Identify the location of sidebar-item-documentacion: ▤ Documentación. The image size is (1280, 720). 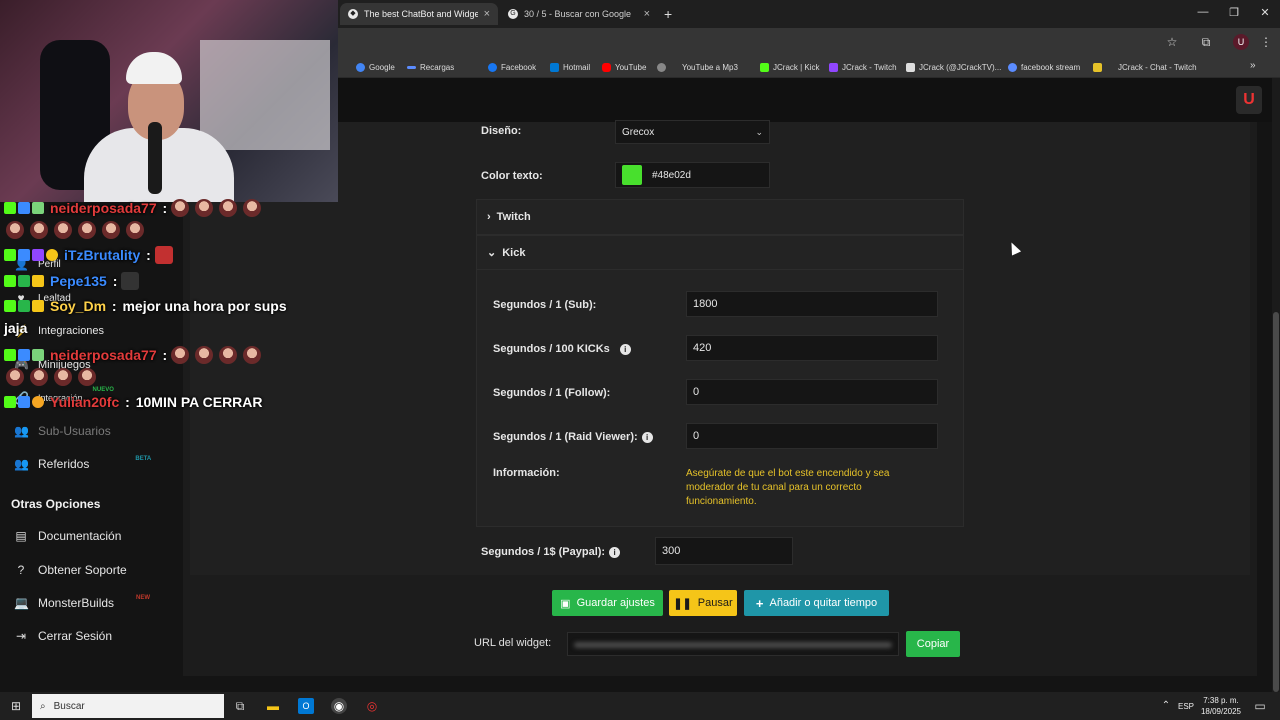
(67, 536).